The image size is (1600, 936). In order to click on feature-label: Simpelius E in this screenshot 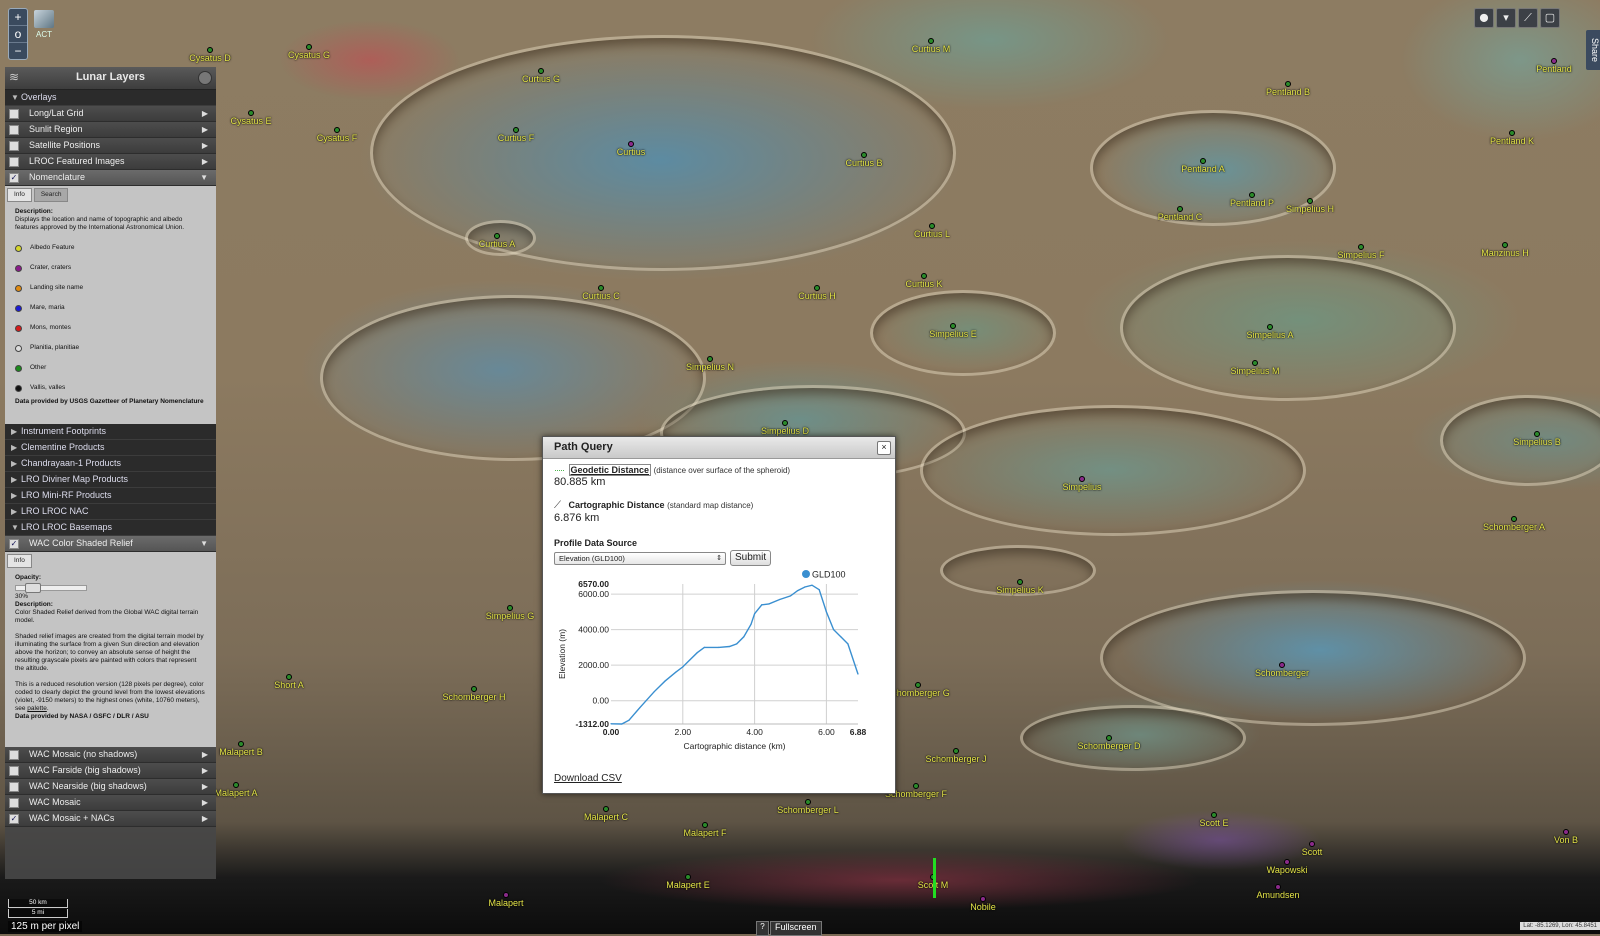, I will do `click(953, 334)`.